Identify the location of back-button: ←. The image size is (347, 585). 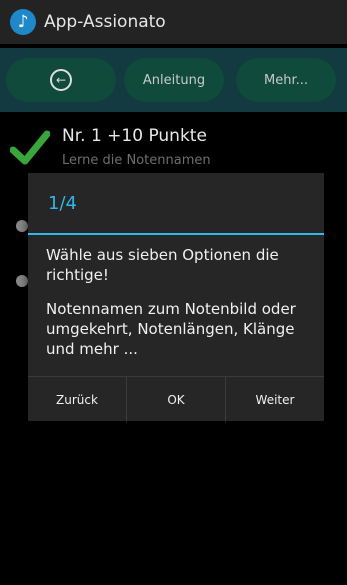
(61, 80).